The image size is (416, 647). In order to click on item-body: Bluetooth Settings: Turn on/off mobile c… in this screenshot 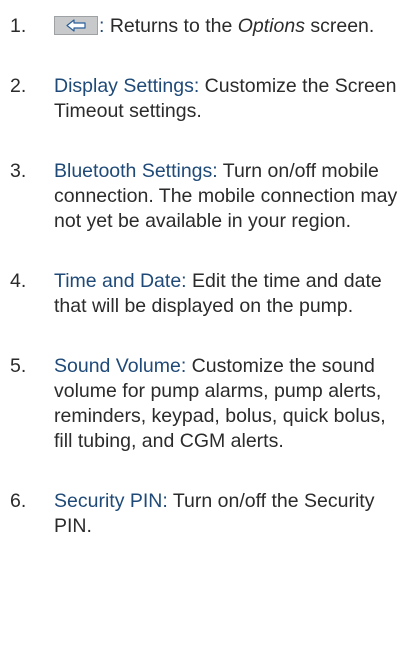, I will do `click(229, 196)`.